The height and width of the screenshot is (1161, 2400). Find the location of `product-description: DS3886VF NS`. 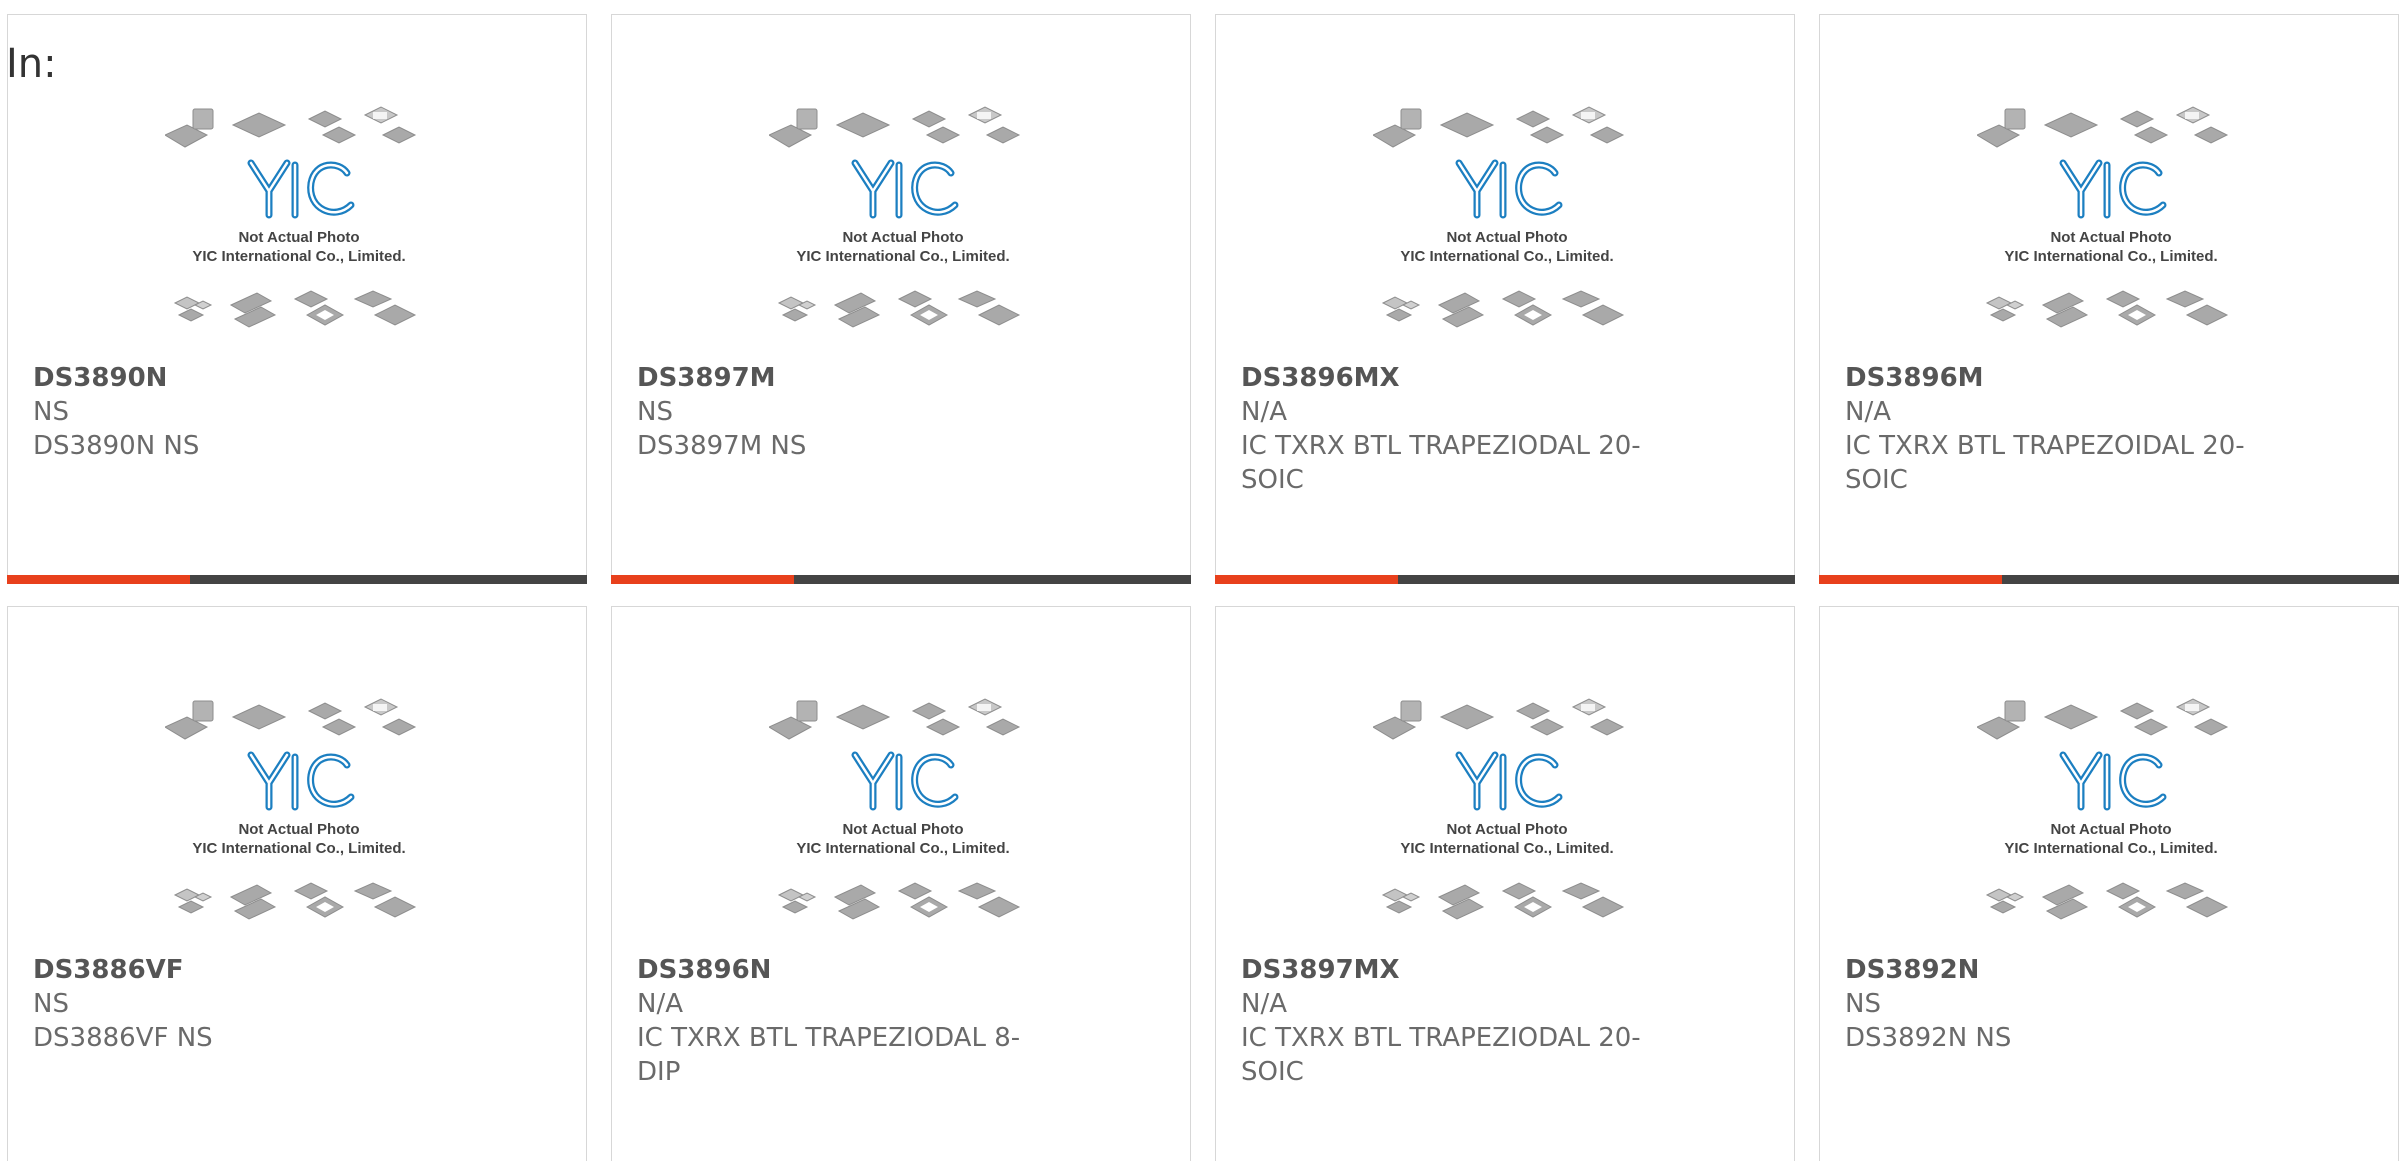

product-description: DS3886VF NS is located at coordinates (123, 1038).